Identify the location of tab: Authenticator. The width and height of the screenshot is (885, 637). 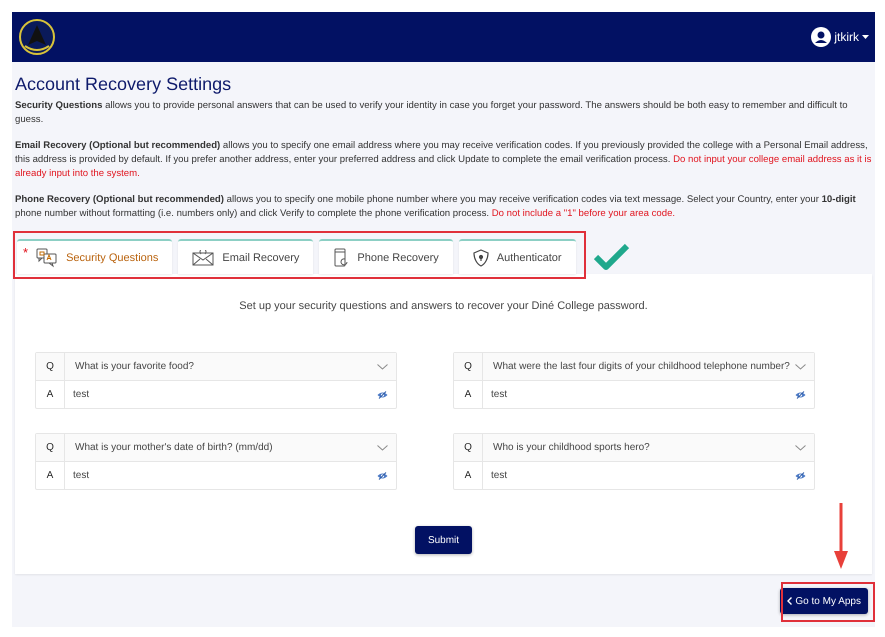
(517, 256).